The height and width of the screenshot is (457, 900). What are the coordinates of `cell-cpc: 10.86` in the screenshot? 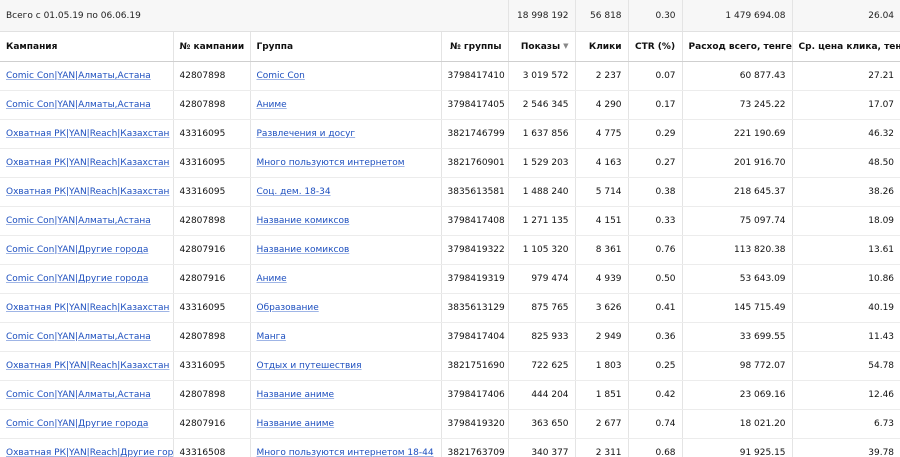 It's located at (845, 279).